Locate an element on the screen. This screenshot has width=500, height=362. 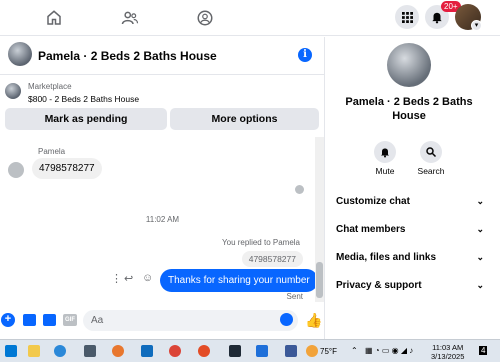
clock-time: 11:03 AM is located at coordinates (448, 347).